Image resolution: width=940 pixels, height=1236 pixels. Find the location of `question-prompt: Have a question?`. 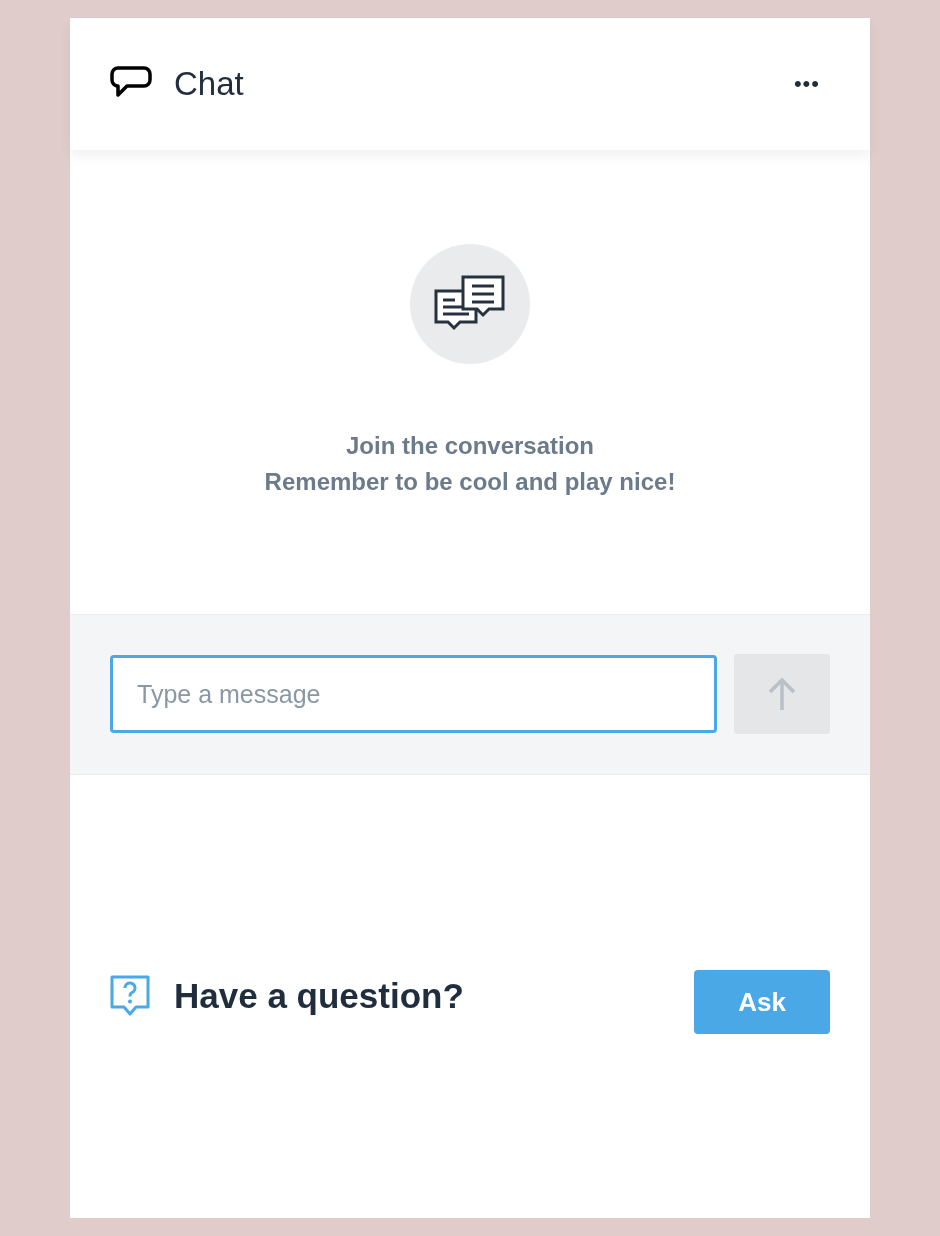

question-prompt: Have a question? is located at coordinates (319, 996).